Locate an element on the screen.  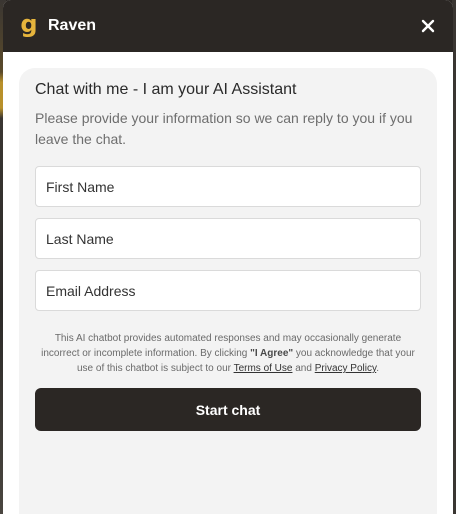
form-title: Chat with me - I am your AI Assistant is located at coordinates (166, 89).